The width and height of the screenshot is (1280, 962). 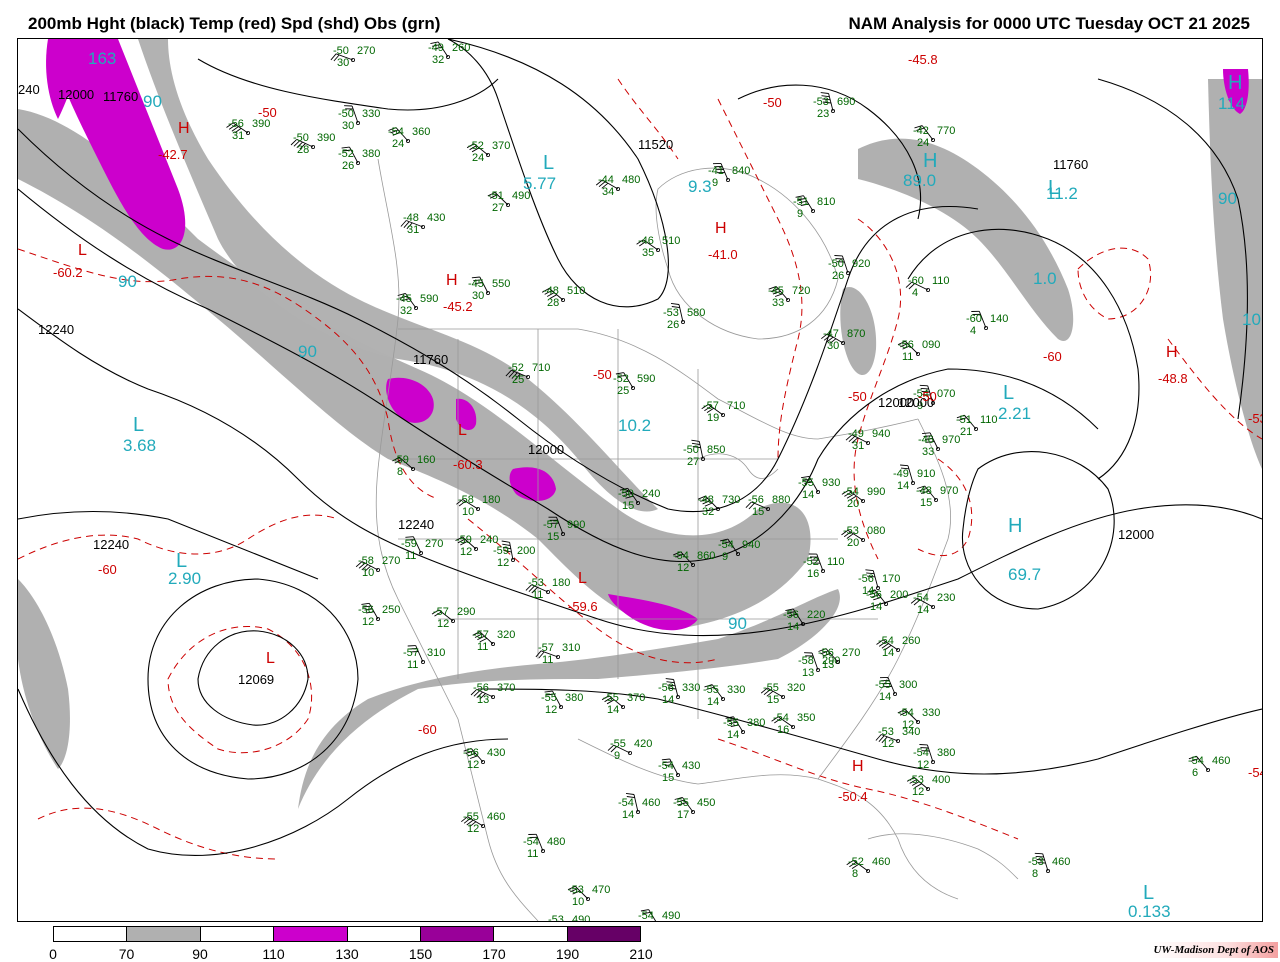 I want to click on wind-speed-label: 89.0, so click(x=919, y=180).